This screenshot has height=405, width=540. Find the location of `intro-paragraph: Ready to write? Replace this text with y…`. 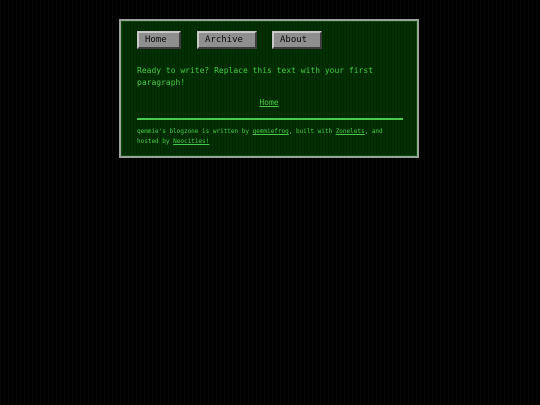

intro-paragraph: Ready to write? Replace this text with y… is located at coordinates (255, 76).